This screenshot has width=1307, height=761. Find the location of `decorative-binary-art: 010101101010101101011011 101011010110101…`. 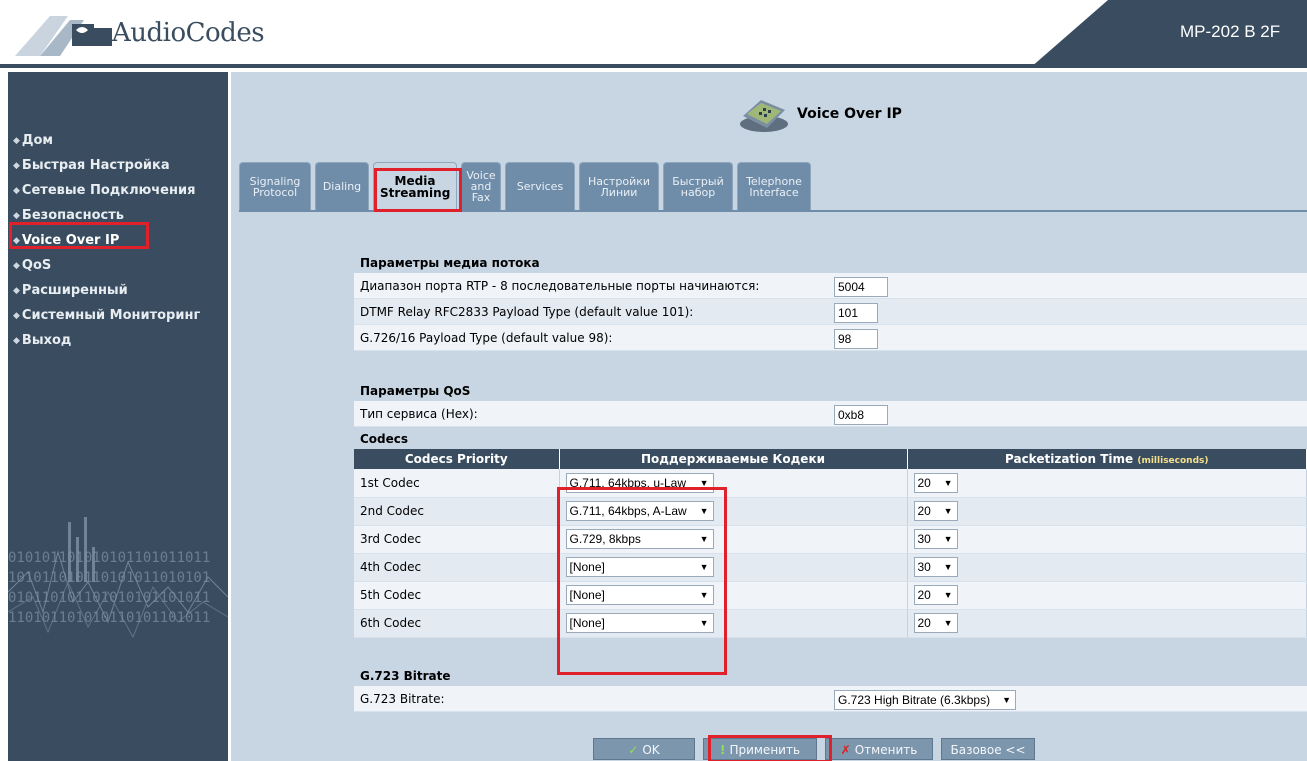

decorative-binary-art: 010101101010101101011011 101011010110101… is located at coordinates (118, 592).